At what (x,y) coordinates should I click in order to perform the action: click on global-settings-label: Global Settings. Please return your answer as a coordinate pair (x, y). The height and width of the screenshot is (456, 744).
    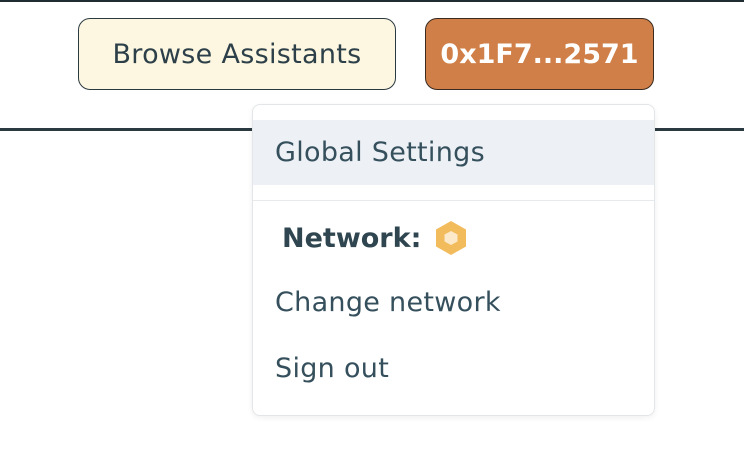
    Looking at the image, I should click on (380, 152).